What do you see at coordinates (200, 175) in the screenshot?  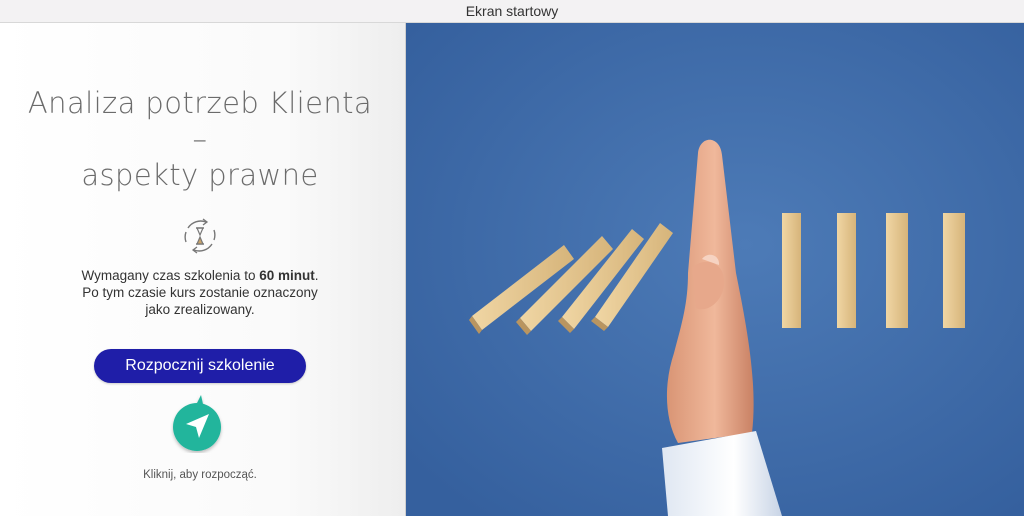 I see `course-title-line2: aspekty prawne` at bounding box center [200, 175].